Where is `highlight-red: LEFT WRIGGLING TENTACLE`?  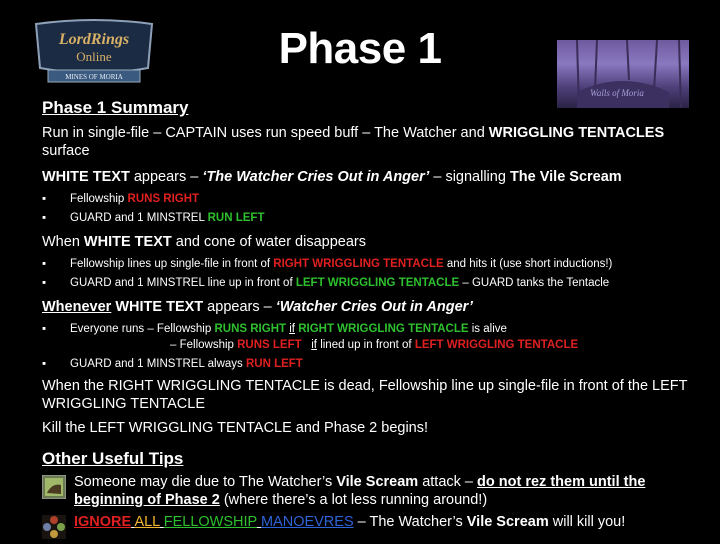
highlight-red: LEFT WRIGGLING TENTACLE is located at coordinates (496, 345).